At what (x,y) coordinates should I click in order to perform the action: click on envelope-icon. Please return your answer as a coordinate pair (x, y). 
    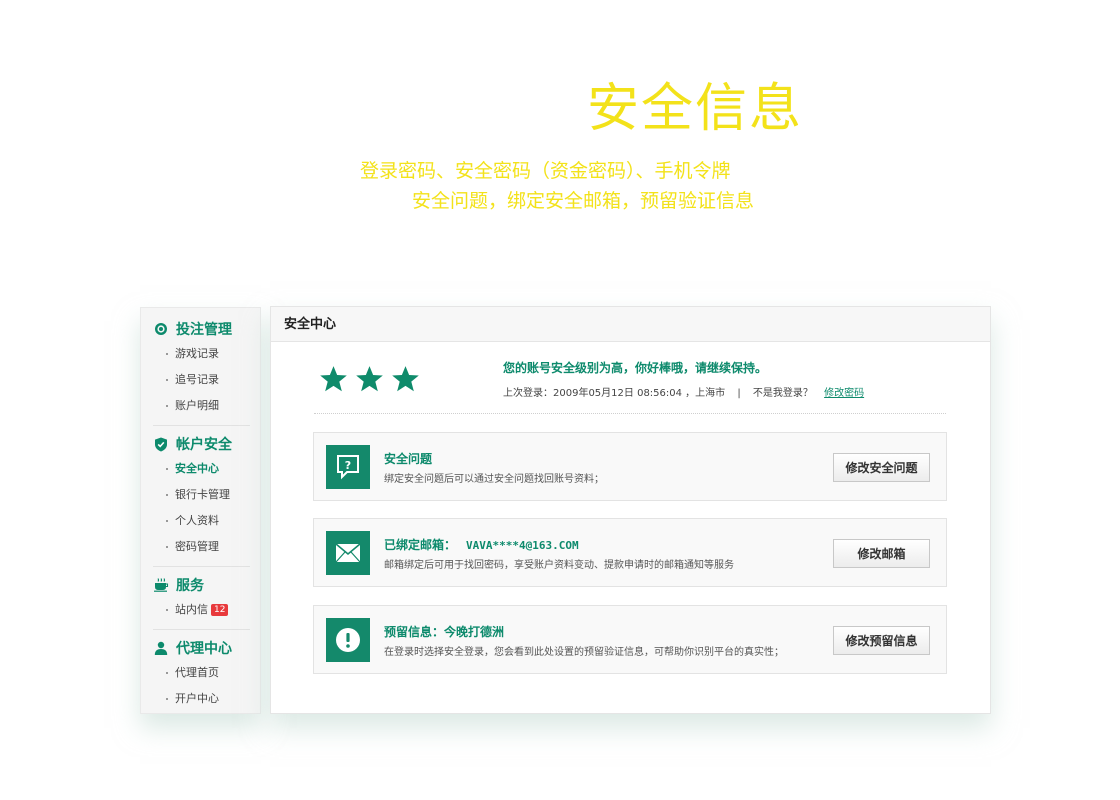
    Looking at the image, I should click on (348, 553).